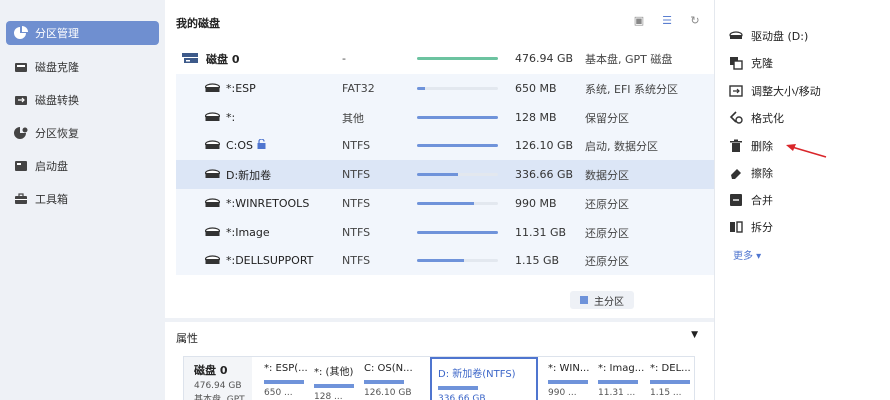 This screenshot has width=890, height=400. I want to click on disk-map-partition: D: 新加卷(NTFS) 336.66 GB, so click(484, 378).